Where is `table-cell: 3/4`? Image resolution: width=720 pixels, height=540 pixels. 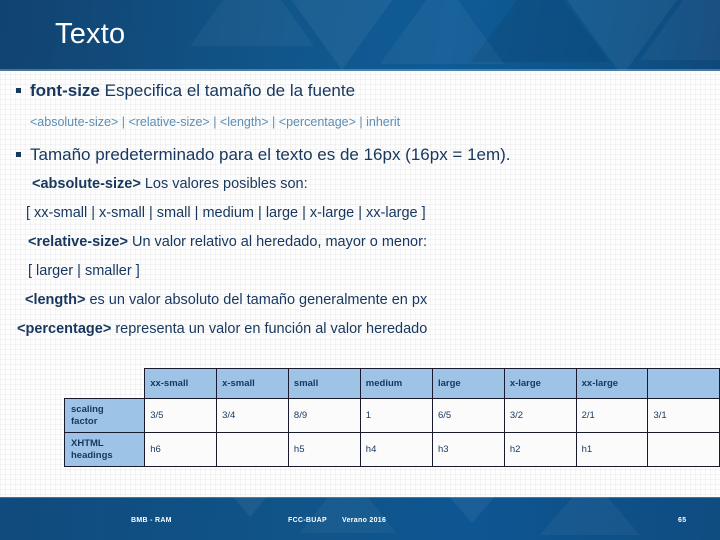 table-cell: 3/4 is located at coordinates (252, 415).